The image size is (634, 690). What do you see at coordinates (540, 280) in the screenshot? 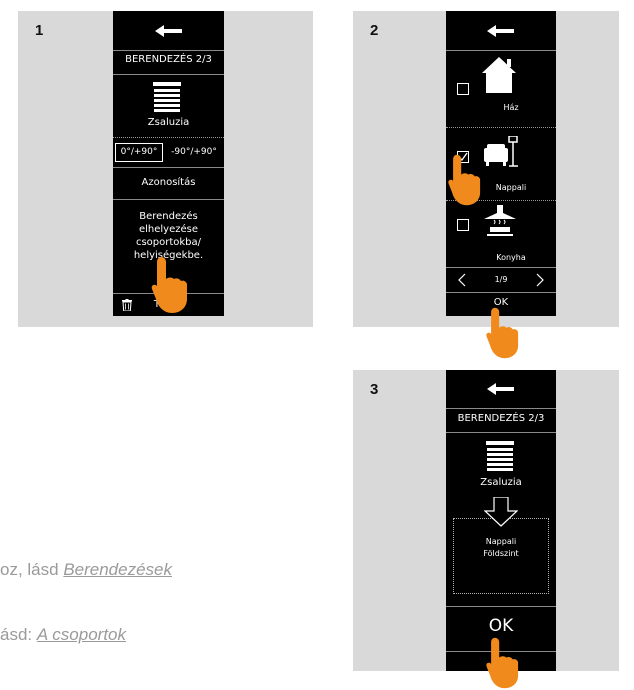
I see `chevron-right-icon` at bounding box center [540, 280].